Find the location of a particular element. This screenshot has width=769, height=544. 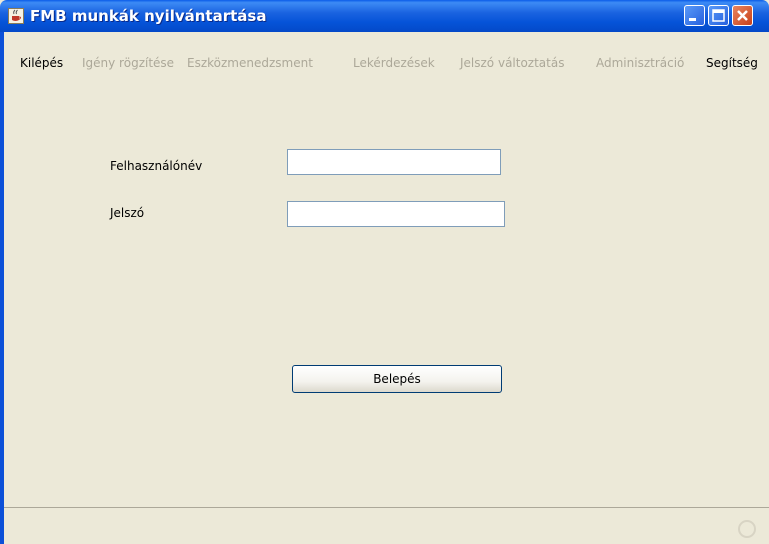

username-field is located at coordinates (394, 162).